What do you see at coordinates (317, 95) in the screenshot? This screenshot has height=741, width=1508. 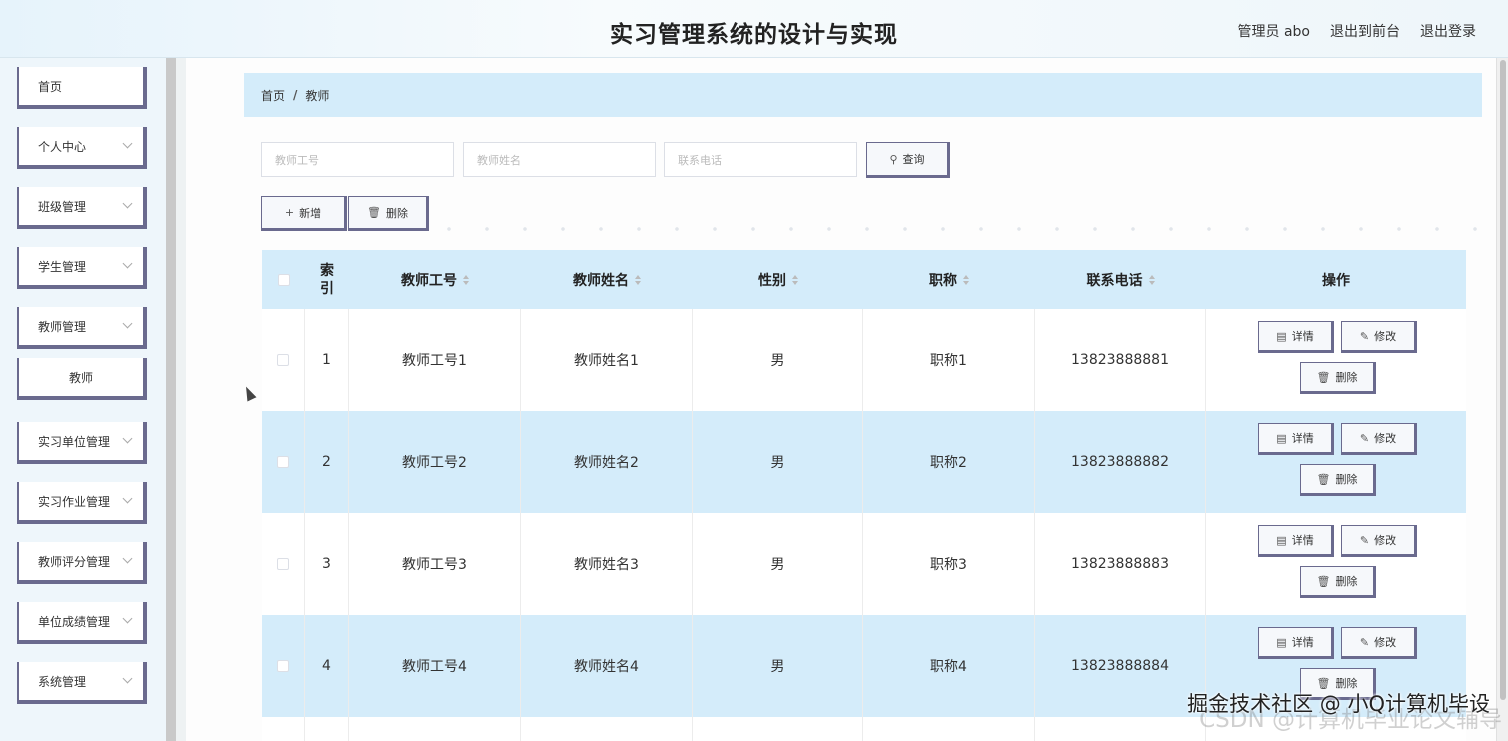 I see `breadcrumb-current: 教师` at bounding box center [317, 95].